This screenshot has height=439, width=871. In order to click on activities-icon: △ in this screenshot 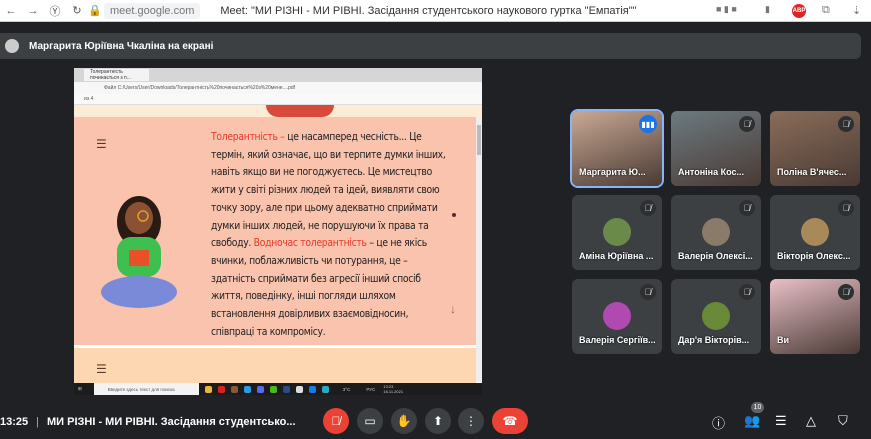, I will do `click(811, 421)`.